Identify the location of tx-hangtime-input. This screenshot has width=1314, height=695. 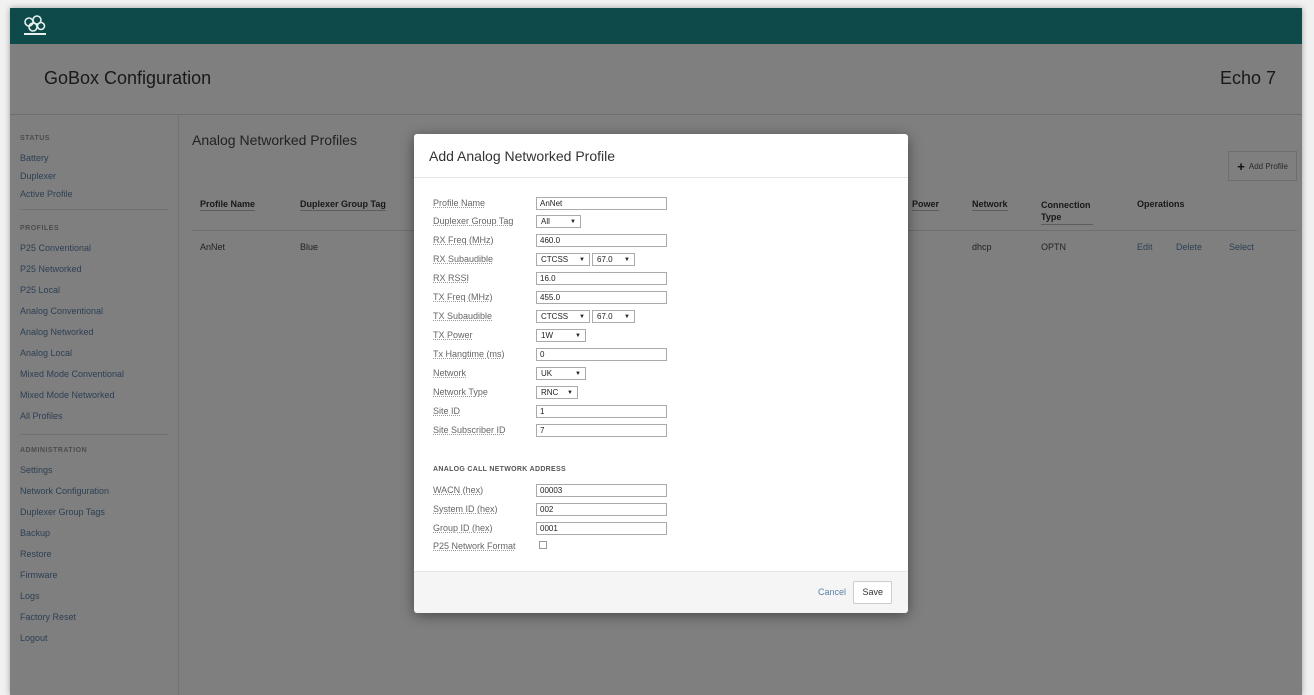
(601, 354).